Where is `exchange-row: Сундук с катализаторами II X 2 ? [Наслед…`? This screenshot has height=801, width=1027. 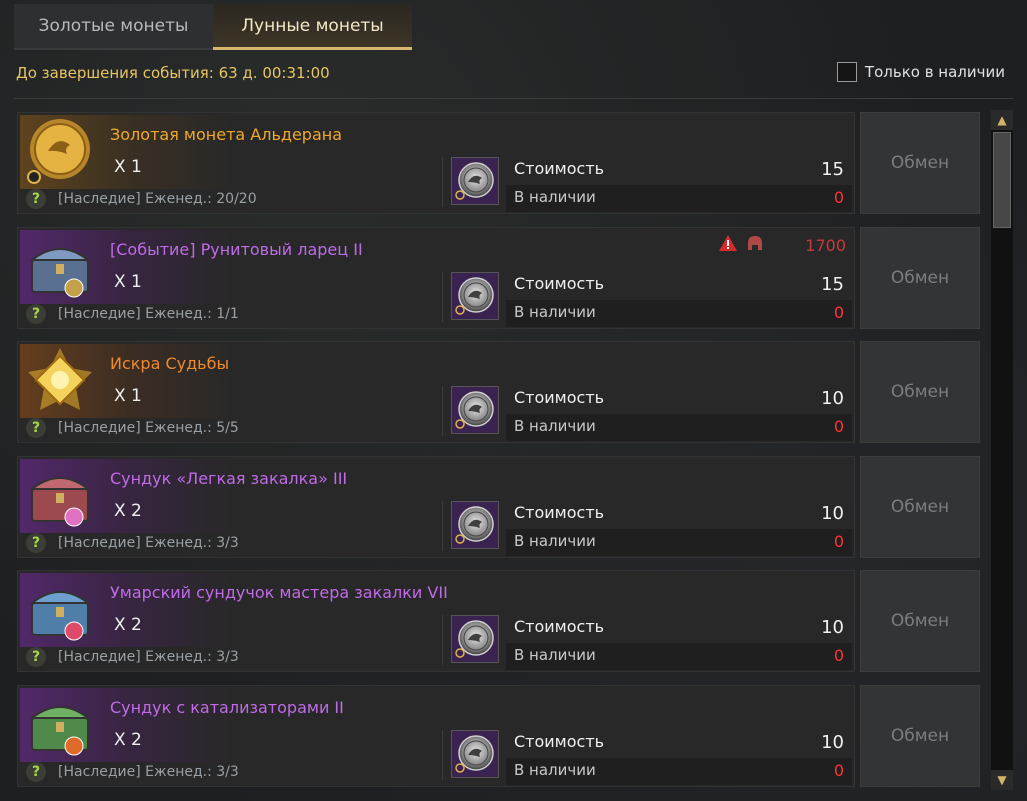 exchange-row: Сундук с катализаторами II X 2 ? [Наслед… is located at coordinates (499, 736).